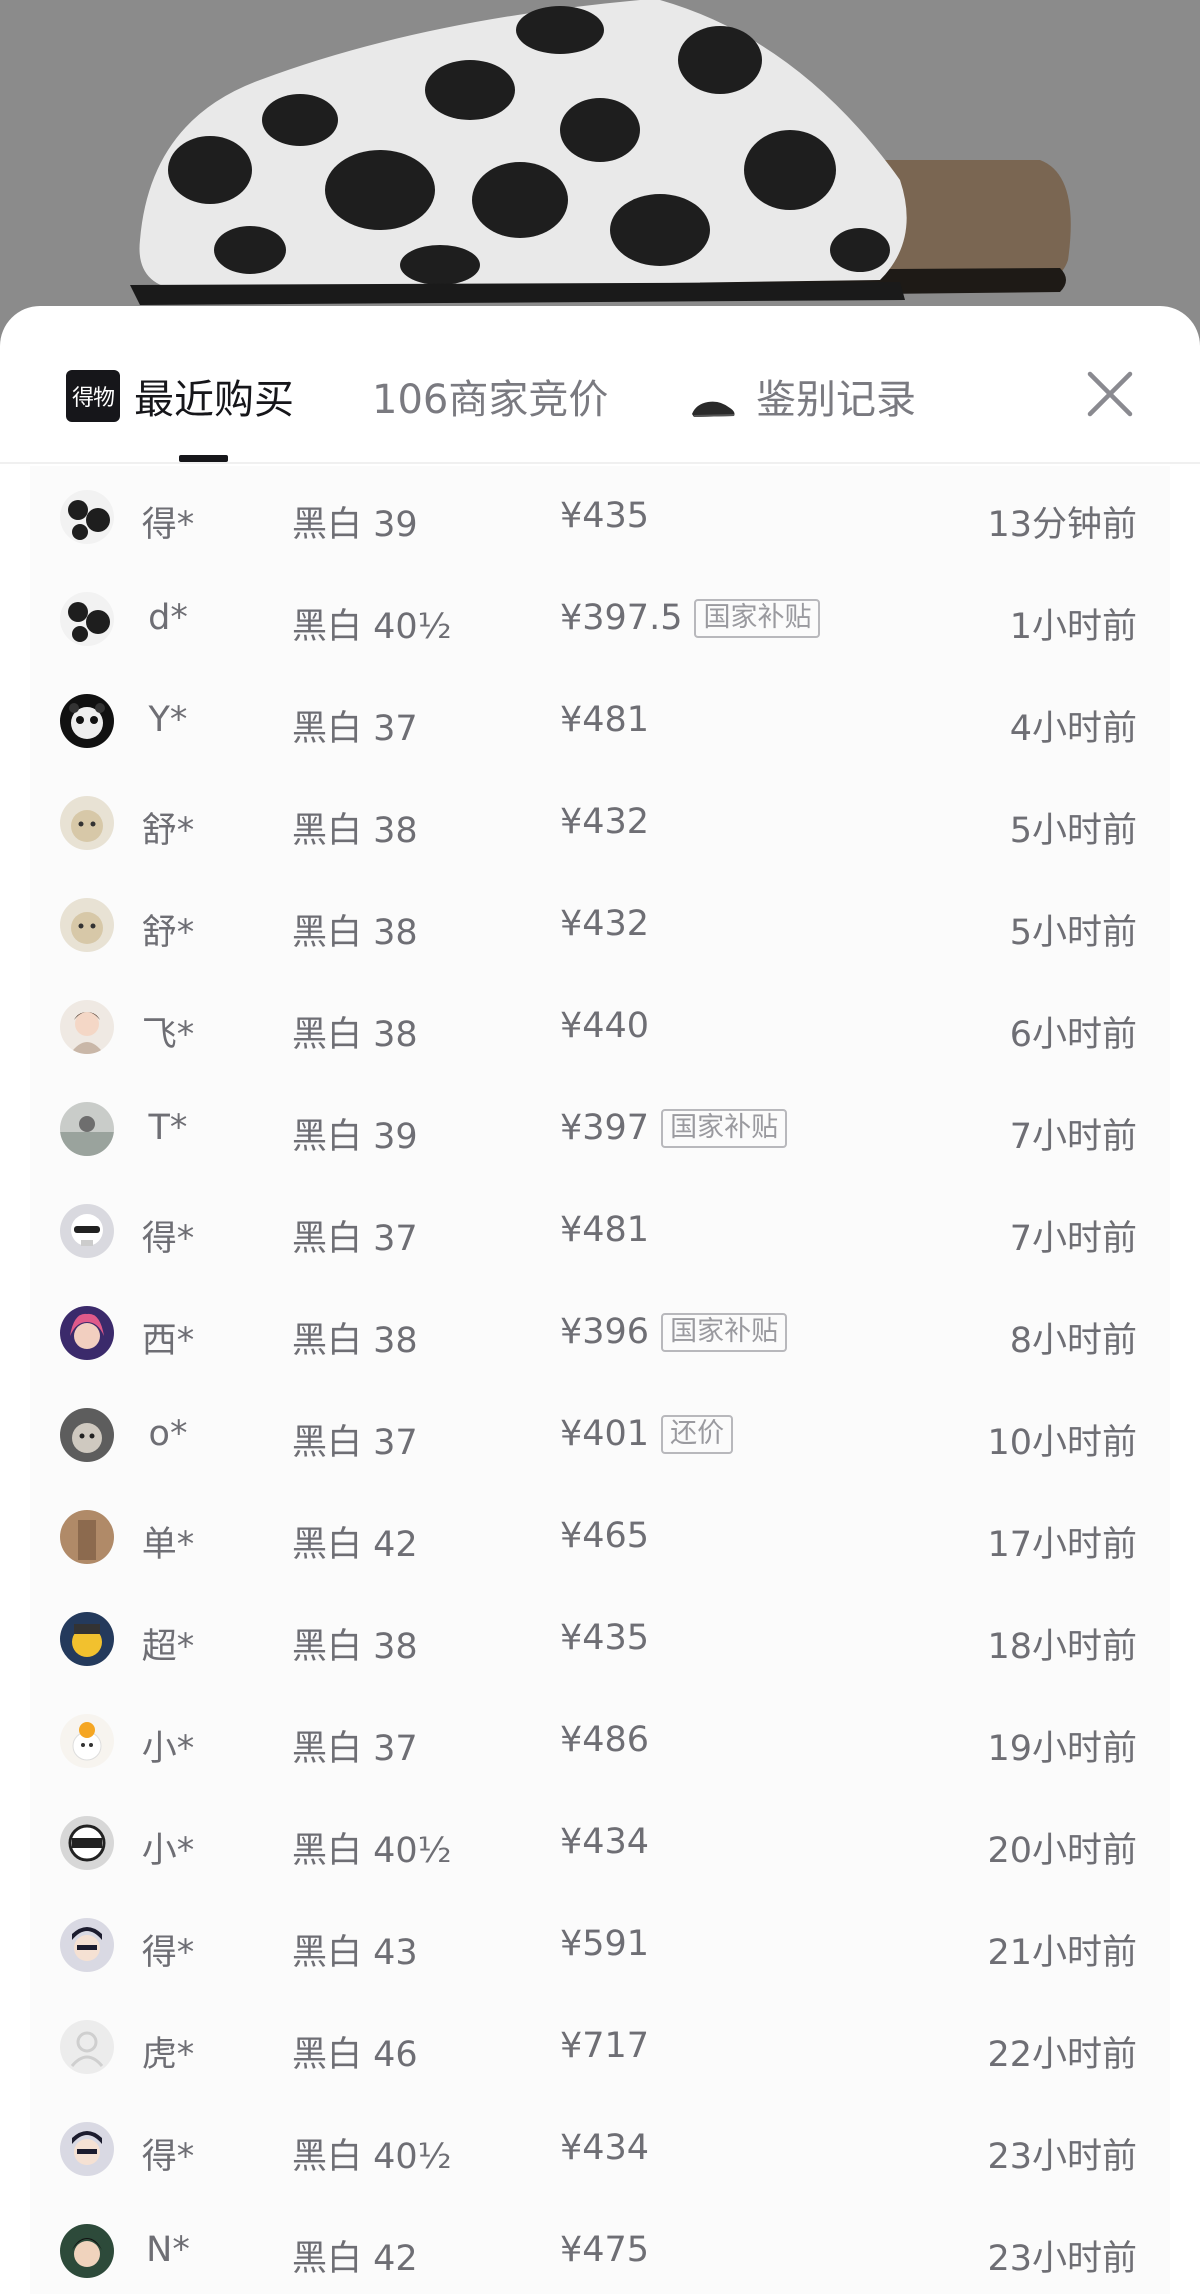 The width and height of the screenshot is (1200, 2294). I want to click on purchase-row: 得* 黑白 39 ¥435 13分钟前, so click(600, 517).